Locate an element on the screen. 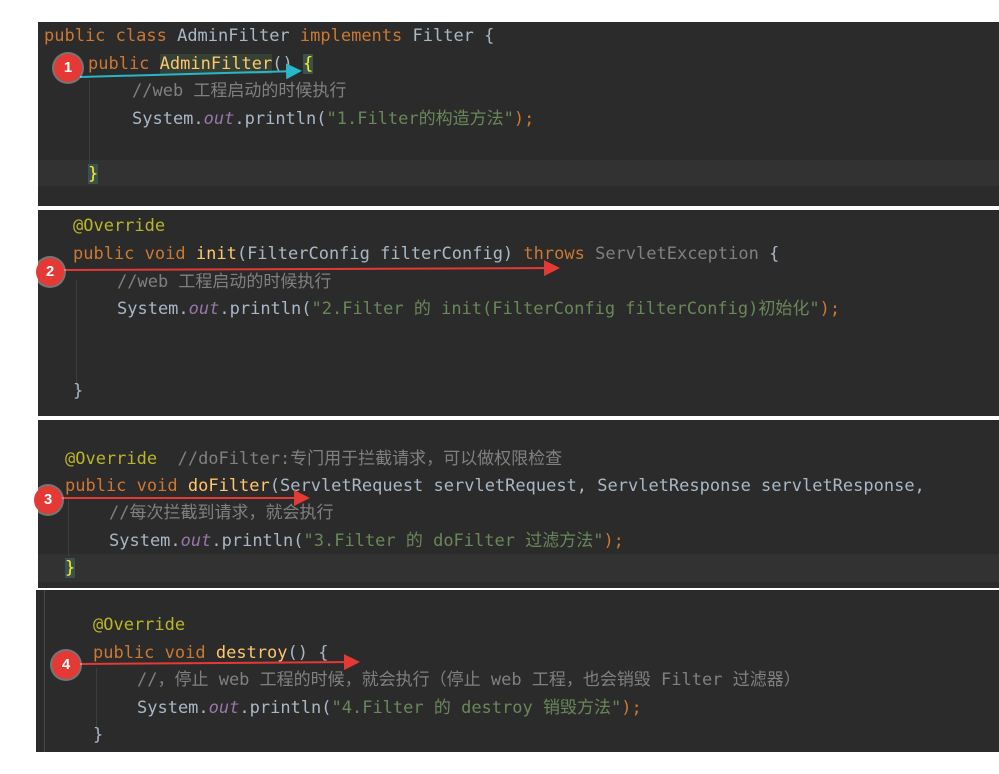 Image resolution: width=999 pixels, height=774 pixels. step-badge-1: 1 is located at coordinates (68, 68).